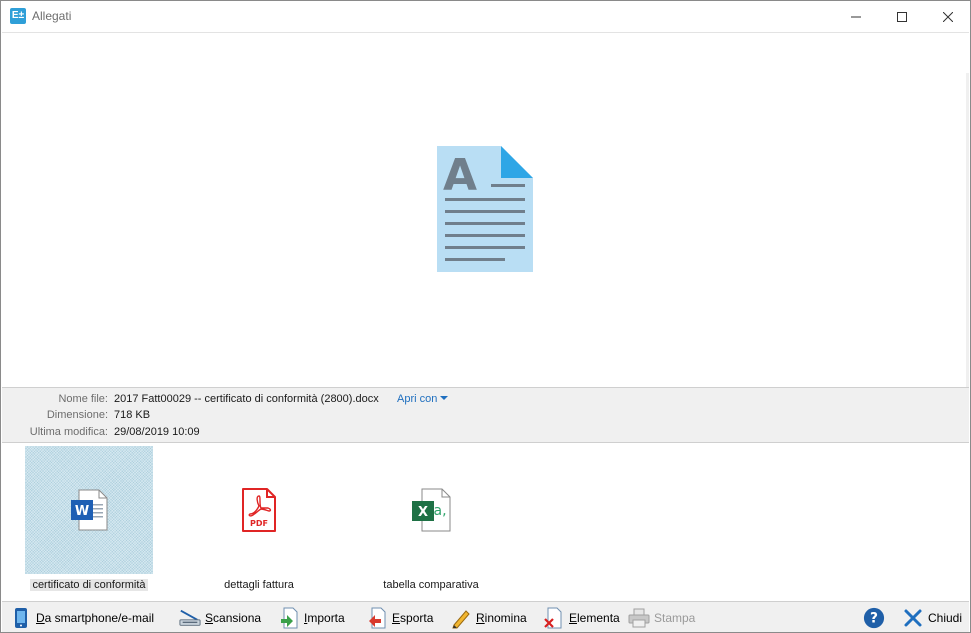 The height and width of the screenshot is (633, 971). What do you see at coordinates (89, 585) in the screenshot?
I see `file-name-caption: certificato di conformità` at bounding box center [89, 585].